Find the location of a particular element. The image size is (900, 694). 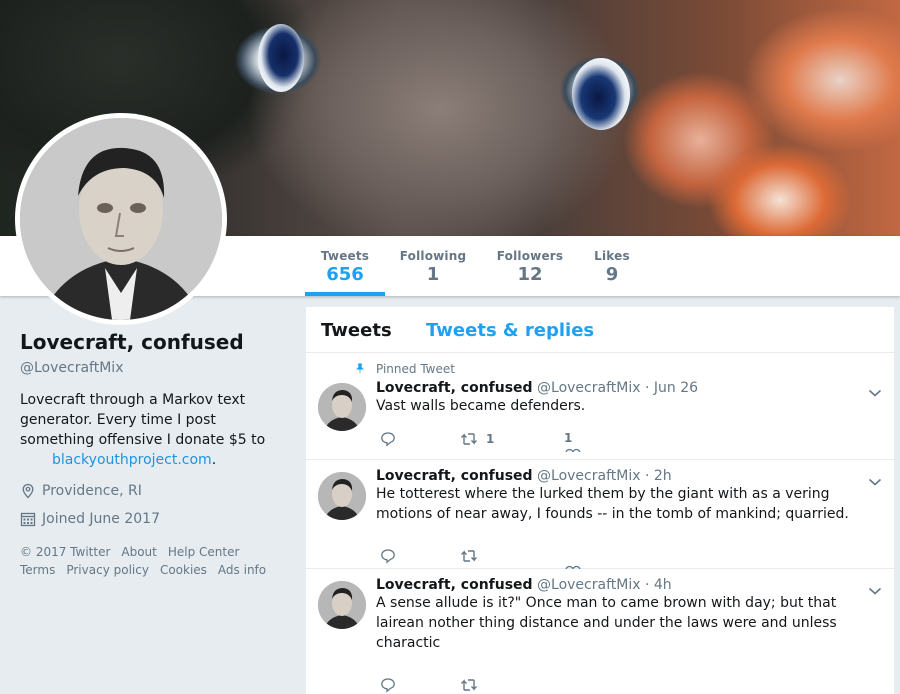

pinned-indicator: Pinned Tweet is located at coordinates (404, 369).